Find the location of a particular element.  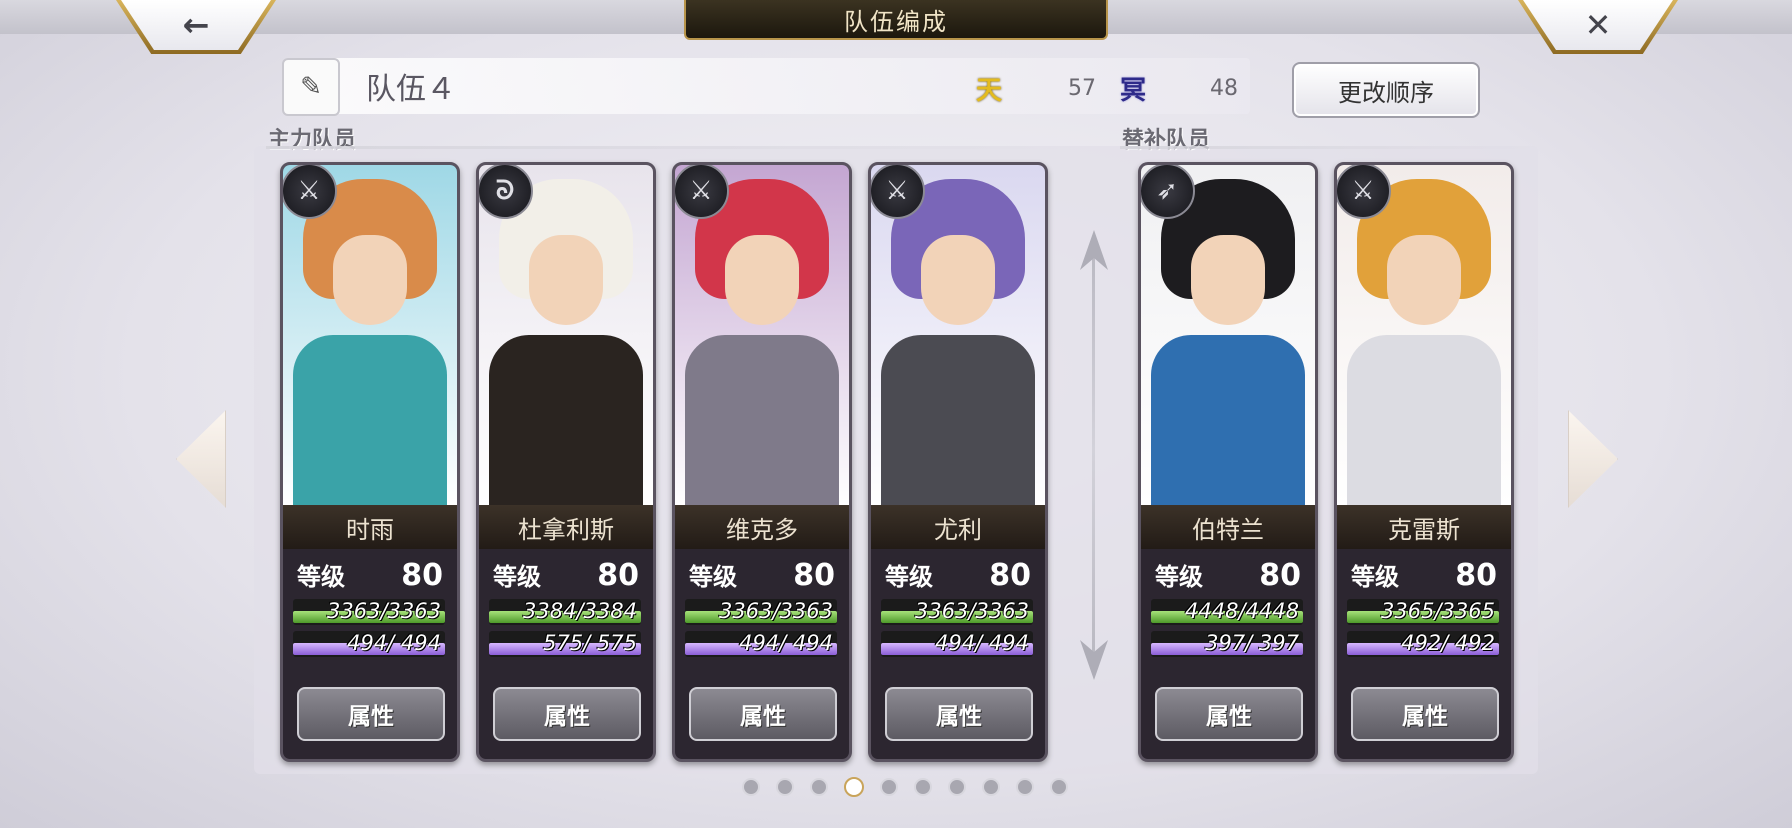

main-member-card: ᘐ 杜拿利斯 等级 80 3384/3384 575/ 575 属性 is located at coordinates (566, 462).